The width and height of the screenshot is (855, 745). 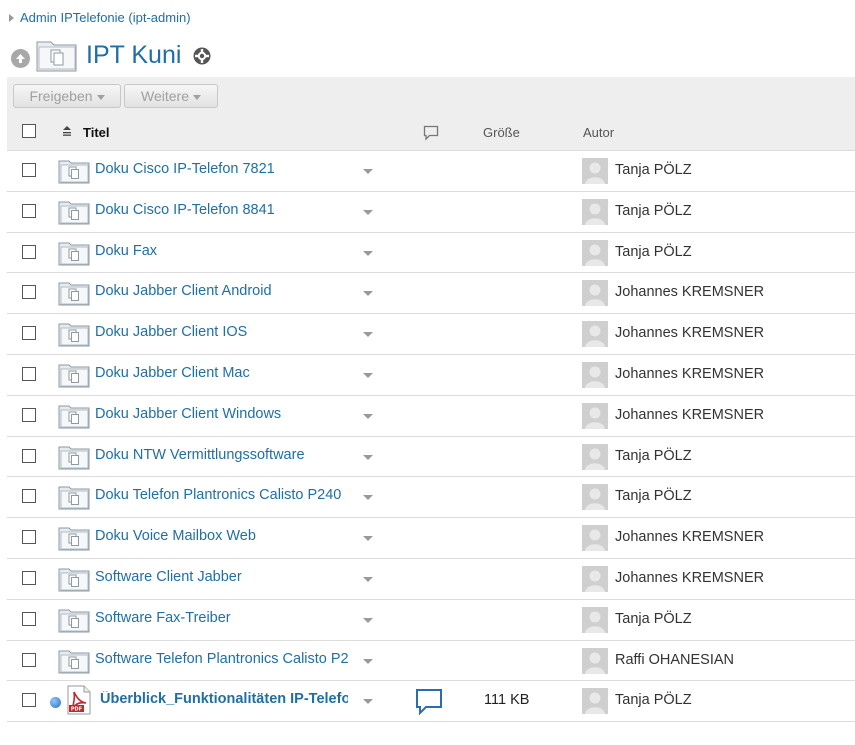 I want to click on title-row: IPT Kuni, so click(x=111, y=55).